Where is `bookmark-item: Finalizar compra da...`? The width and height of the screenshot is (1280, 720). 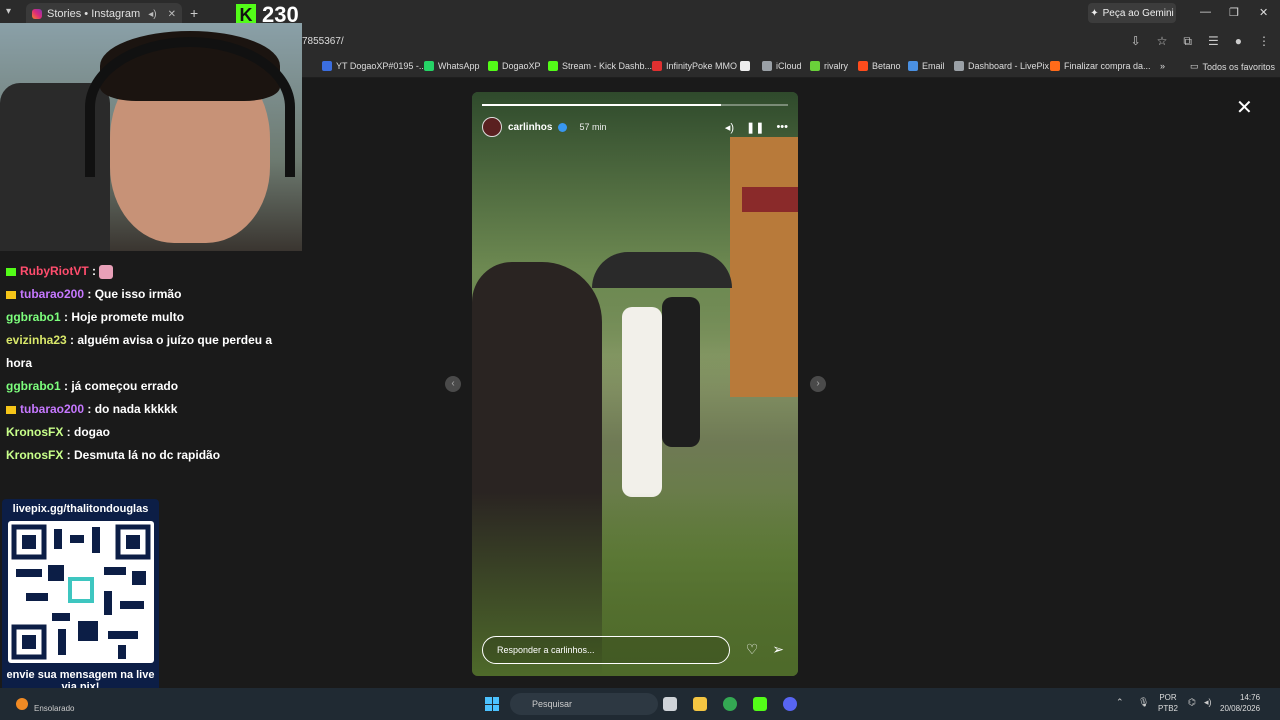 bookmark-item: Finalizar compra da... is located at coordinates (1100, 66).